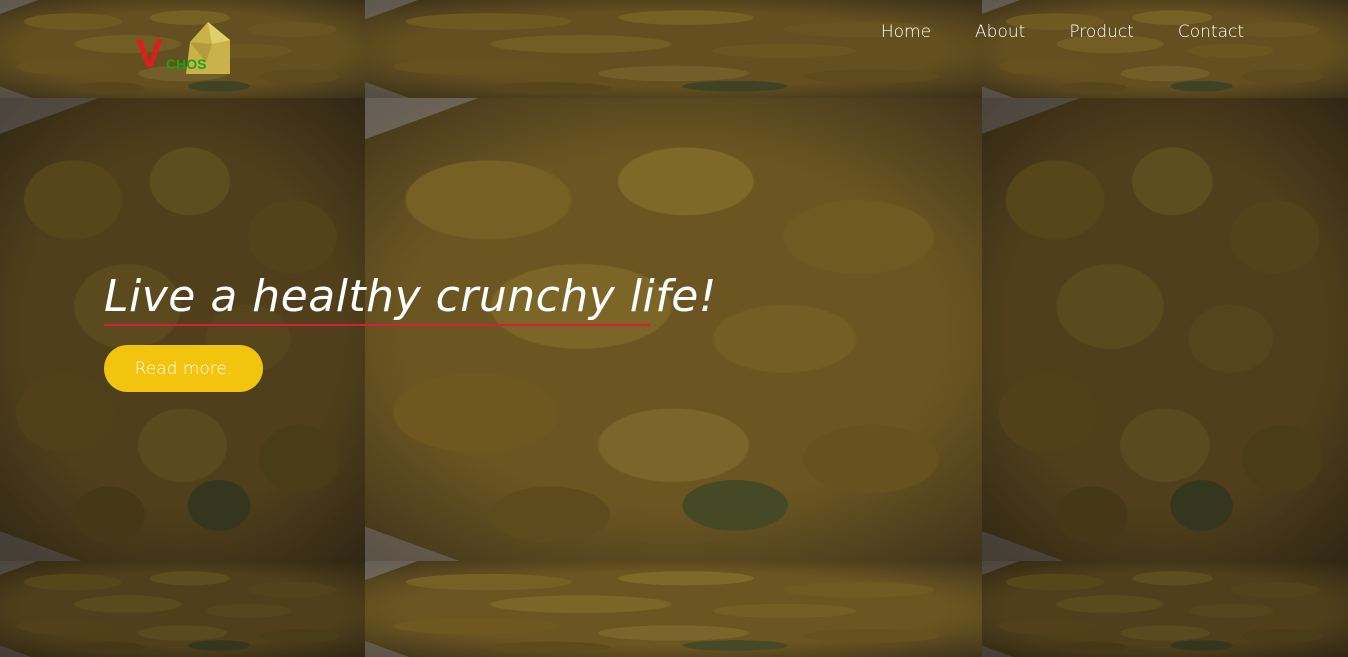  Describe the element at coordinates (377, 325) in the screenshot. I see `hero-title-underline` at that location.